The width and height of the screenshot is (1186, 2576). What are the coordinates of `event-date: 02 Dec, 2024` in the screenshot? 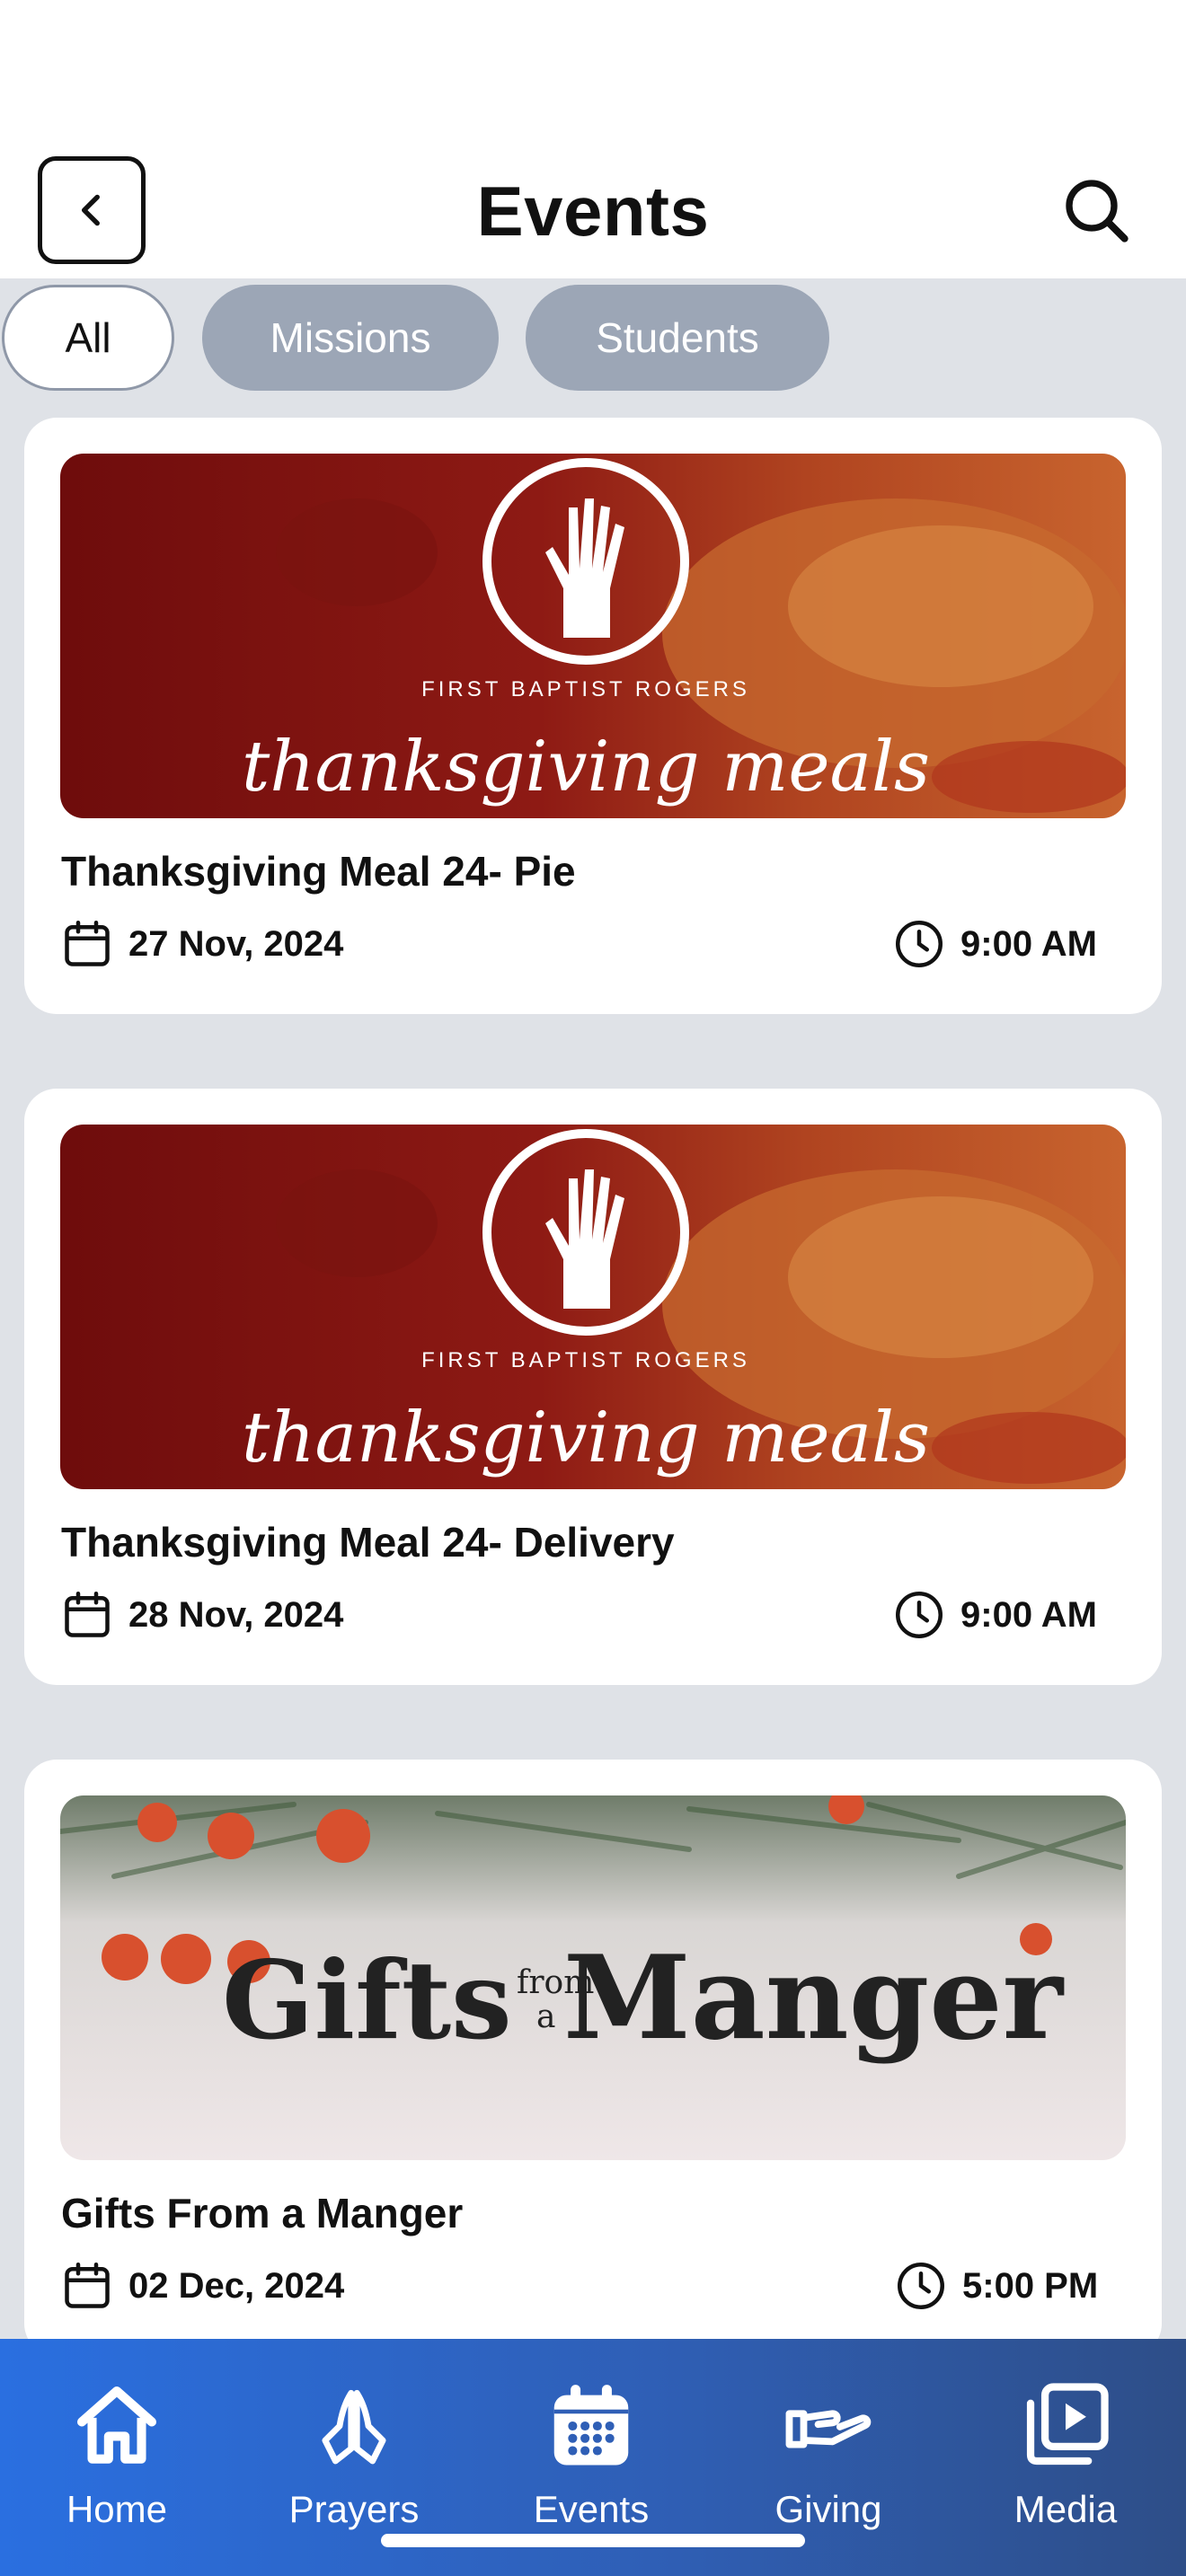 It's located at (202, 2286).